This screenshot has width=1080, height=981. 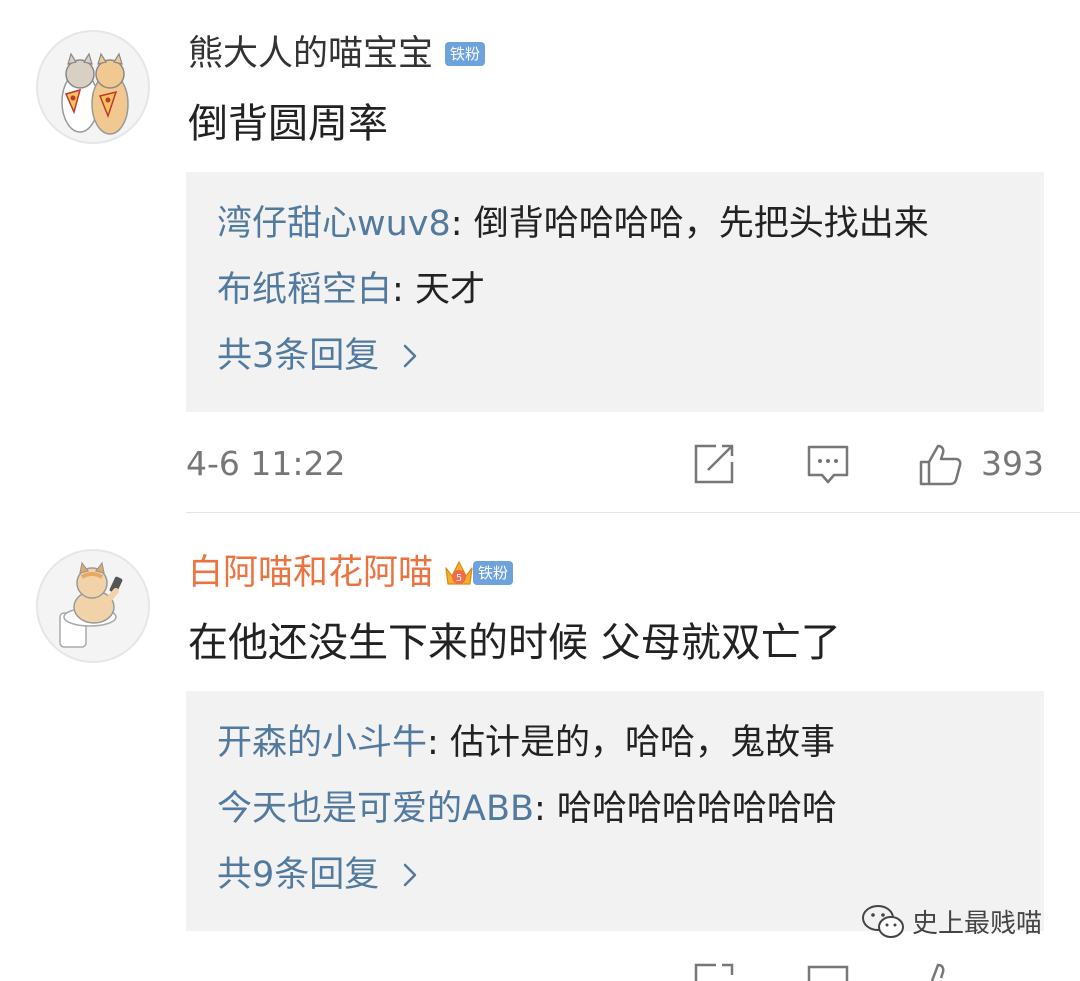 I want to click on crown-icon: 5, so click(x=459, y=573).